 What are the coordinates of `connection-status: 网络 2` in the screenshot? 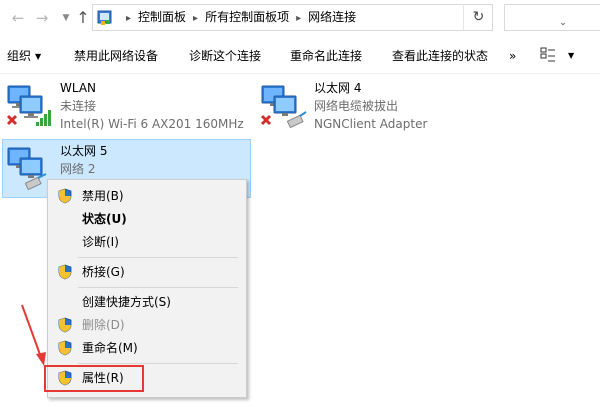 It's located at (78, 169).